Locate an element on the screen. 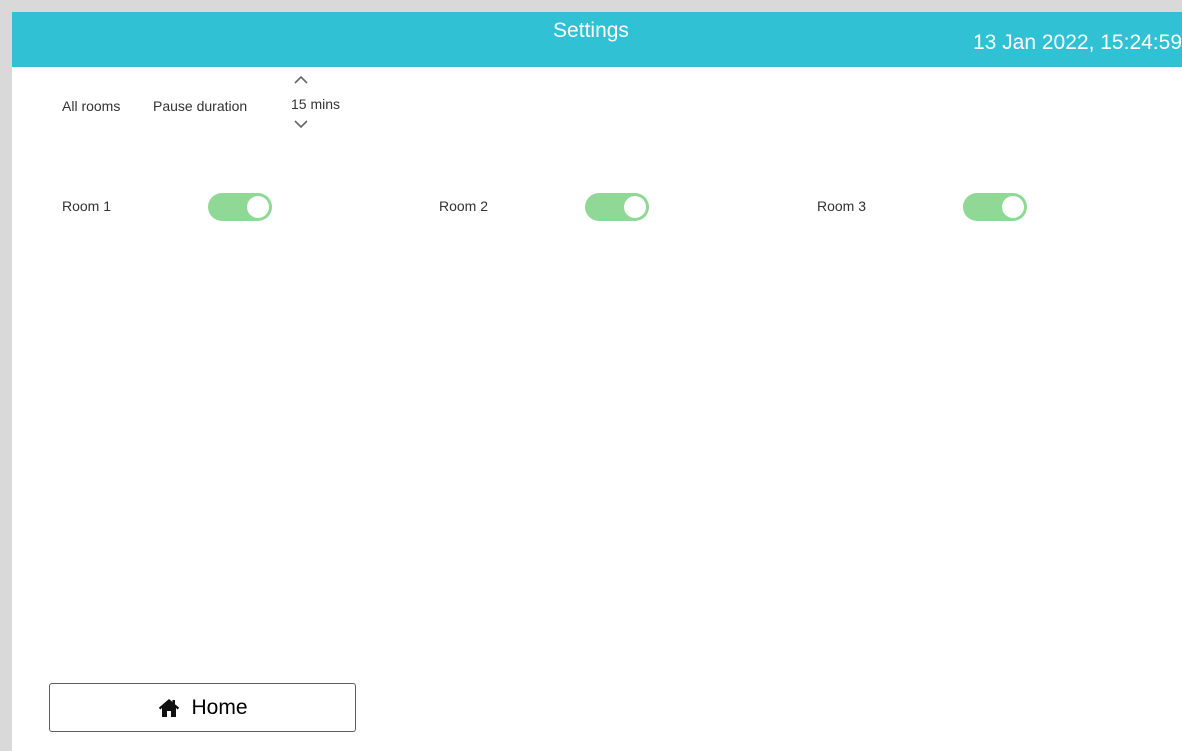  pause-duration-value: 15 mins is located at coordinates (316, 104).